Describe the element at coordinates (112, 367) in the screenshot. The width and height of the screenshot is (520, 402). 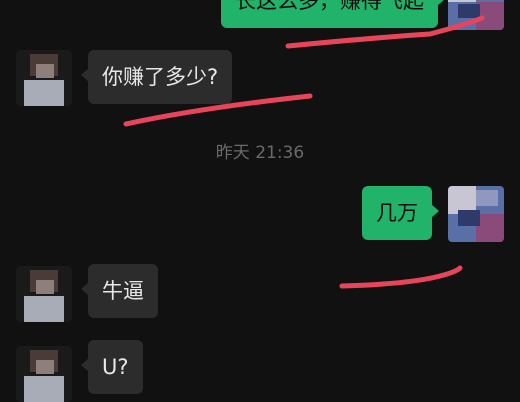
I see `message-bubble-incoming: U?` at that location.